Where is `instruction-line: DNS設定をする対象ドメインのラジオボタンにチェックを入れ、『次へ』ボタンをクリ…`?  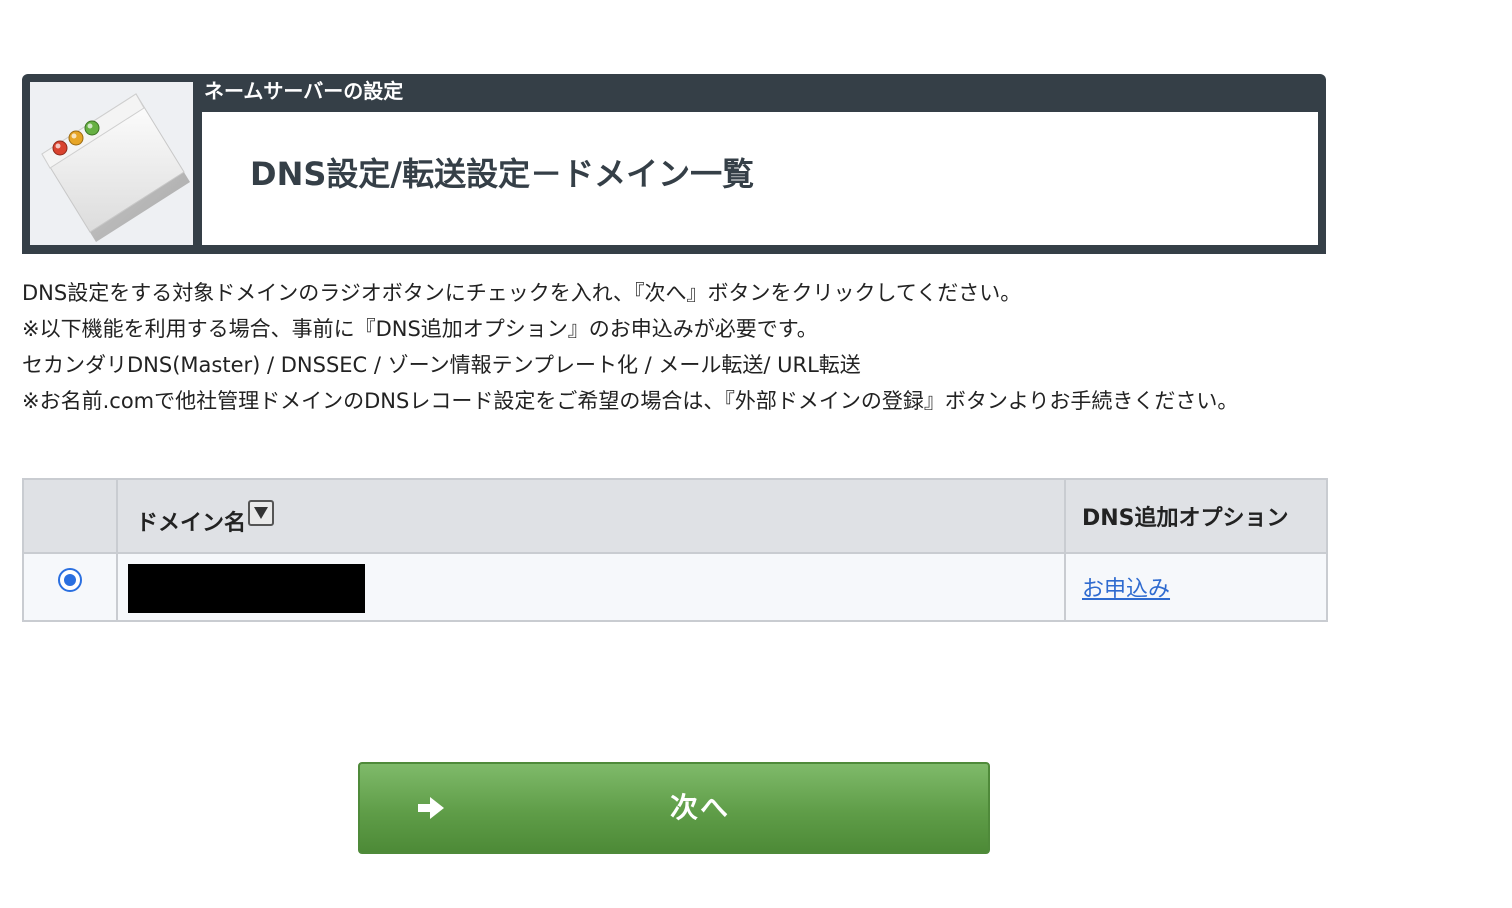
instruction-line: DNS設定をする対象ドメインのラジオボタンにチェックを入れ、『次へ』ボタンをクリ… is located at coordinates (522, 293).